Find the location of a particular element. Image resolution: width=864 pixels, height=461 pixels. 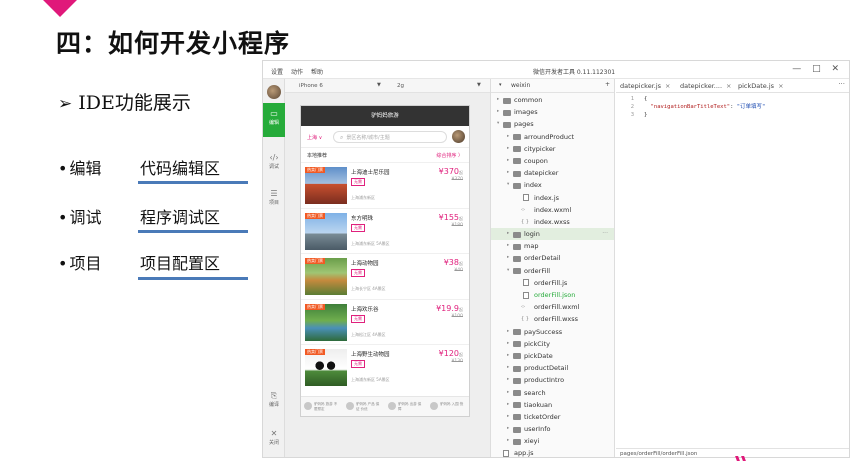

tree-file: ‹› orderFill.wxml is located at coordinates (552, 307).